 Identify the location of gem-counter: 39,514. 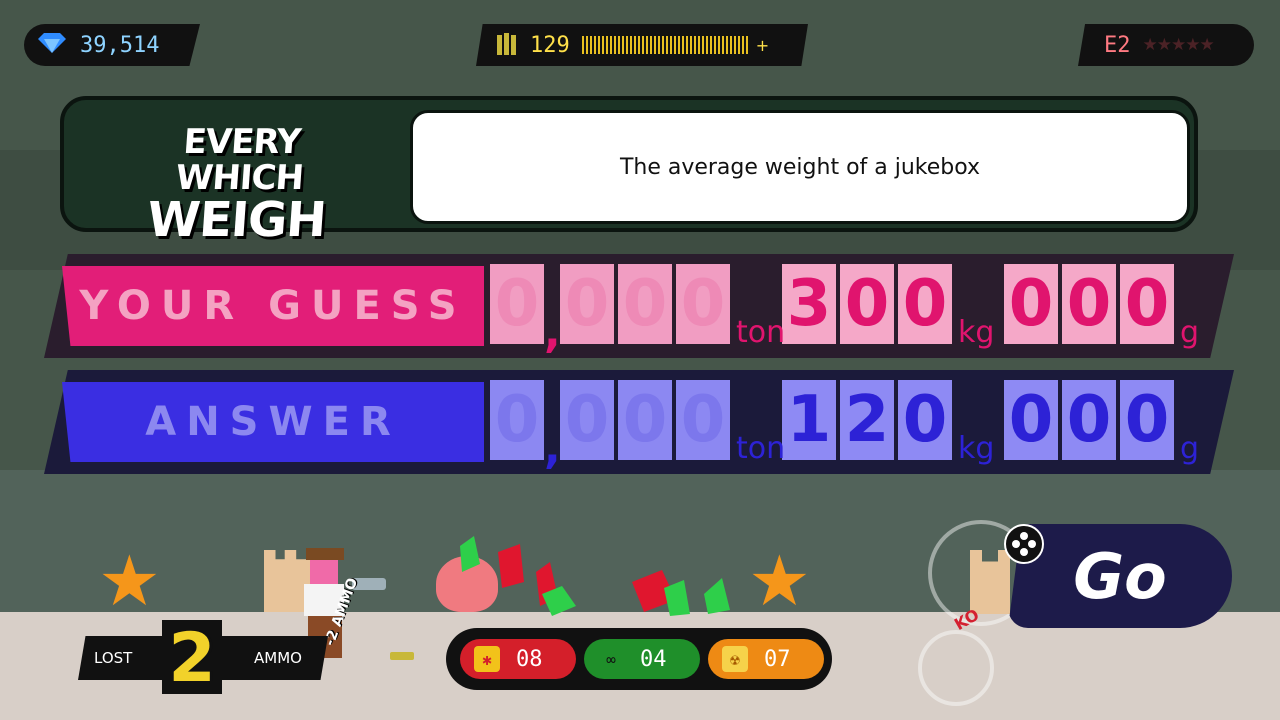
(112, 45).